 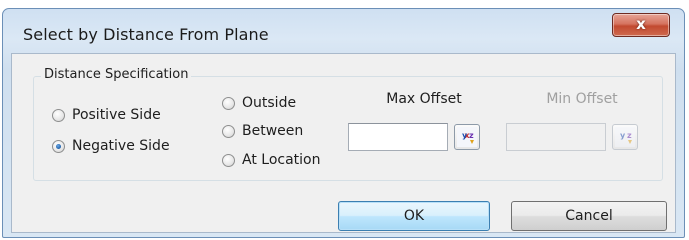 What do you see at coordinates (228, 103) in the screenshot?
I see `radio-circle-outside` at bounding box center [228, 103].